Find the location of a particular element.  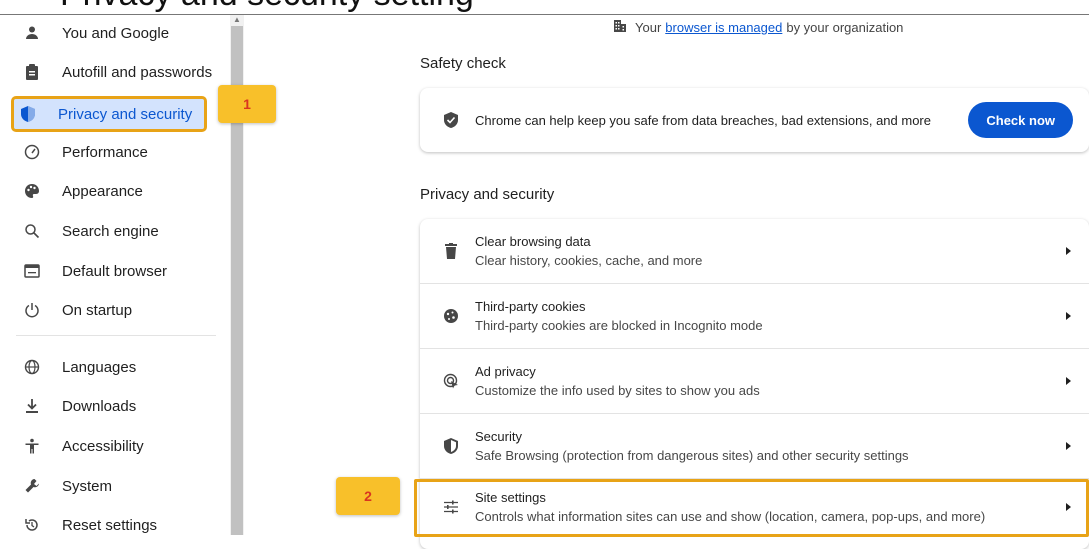

sidebar-item-privacy-and-security: Privacy and security is located at coordinates (109, 114).